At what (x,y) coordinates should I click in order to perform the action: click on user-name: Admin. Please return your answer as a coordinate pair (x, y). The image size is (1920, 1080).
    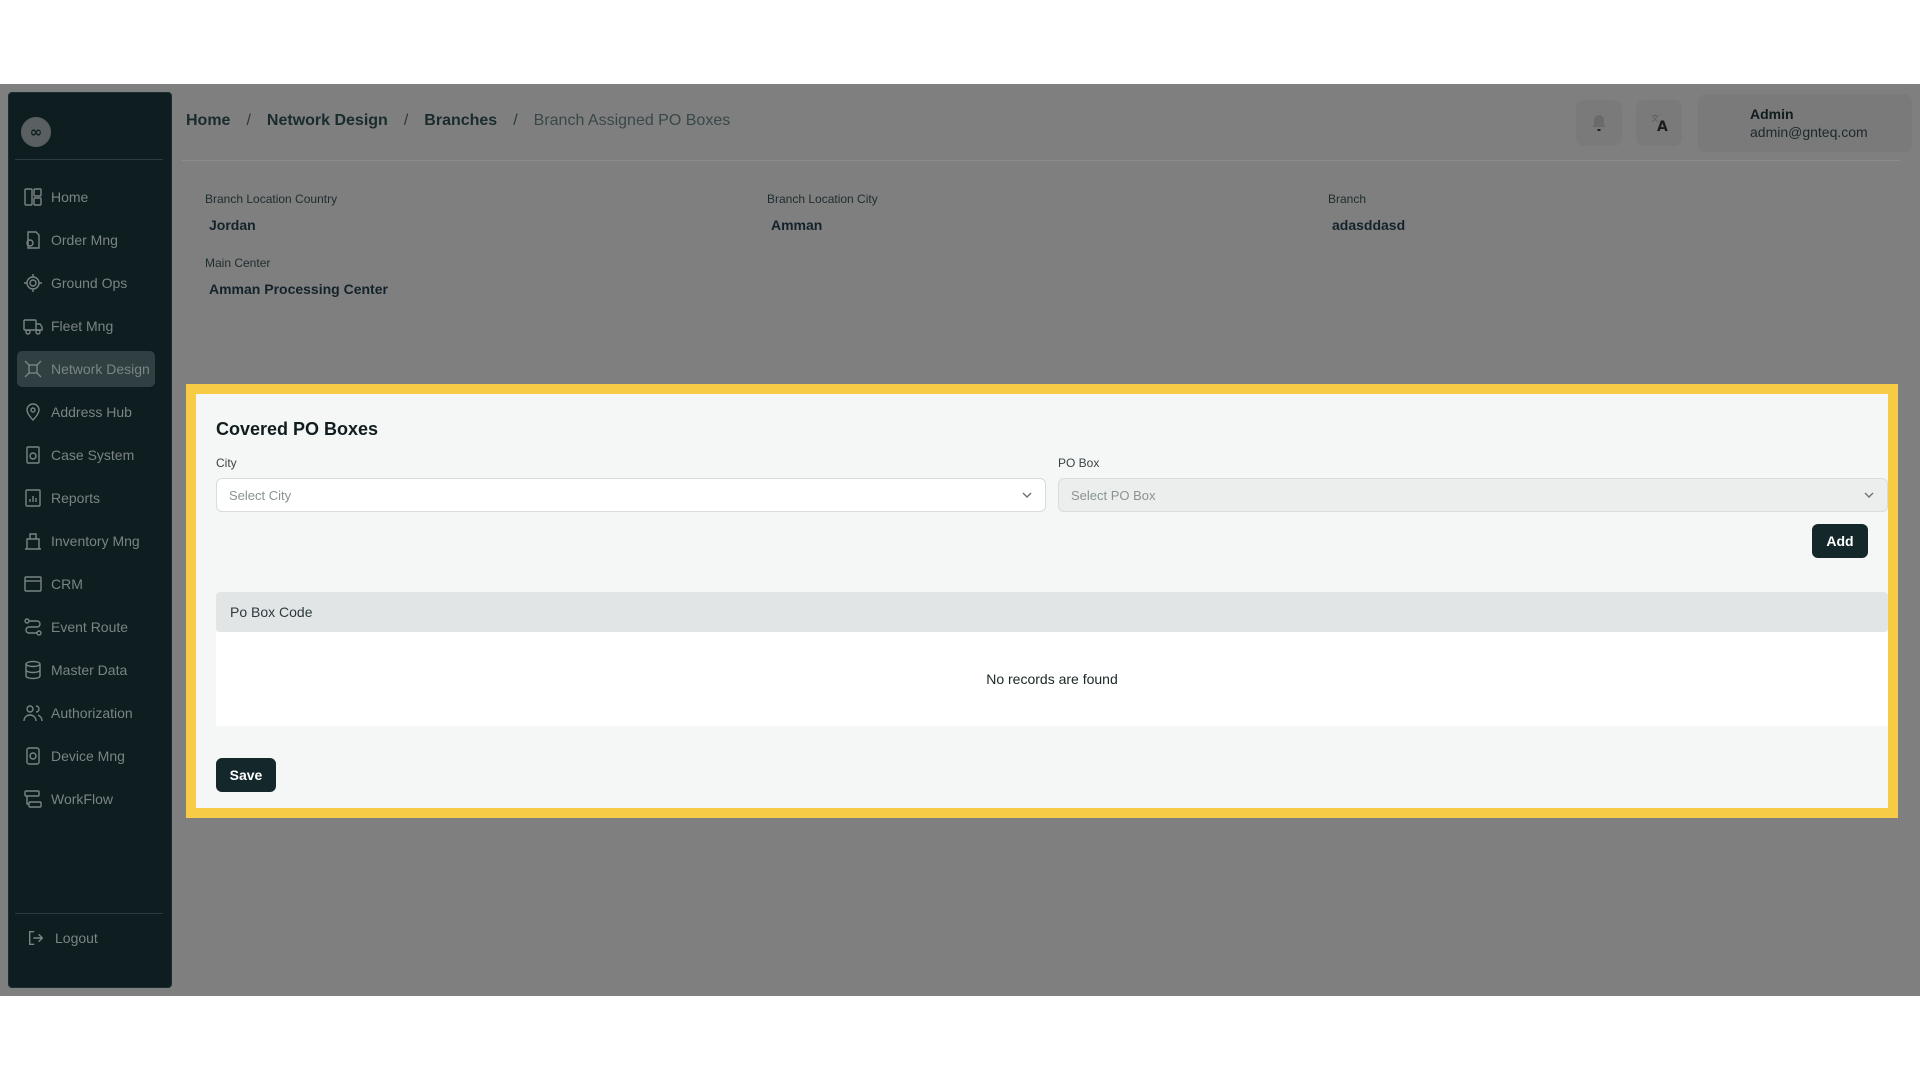
    Looking at the image, I should click on (1772, 114).